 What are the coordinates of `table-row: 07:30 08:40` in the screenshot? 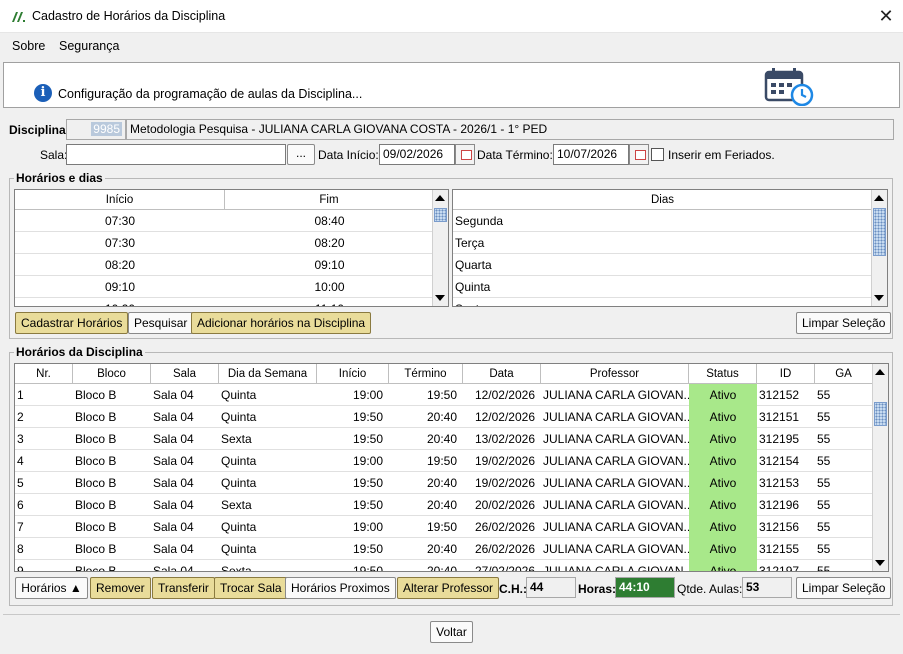 It's located at (224, 221).